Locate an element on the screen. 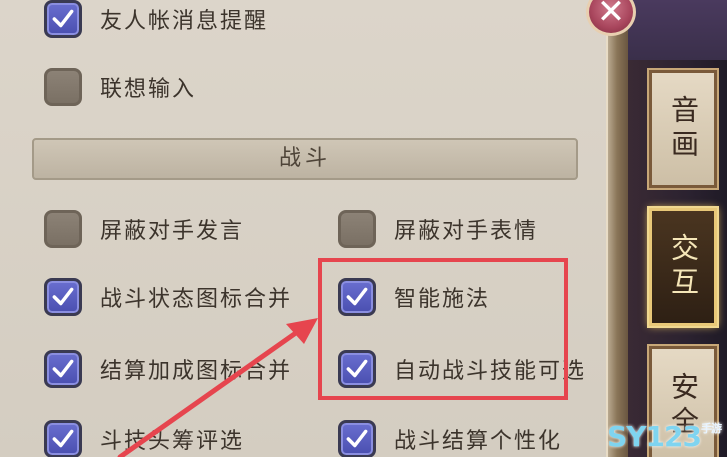 The width and height of the screenshot is (727, 457). watermark-logo: SY123手游 is located at coordinates (664, 436).